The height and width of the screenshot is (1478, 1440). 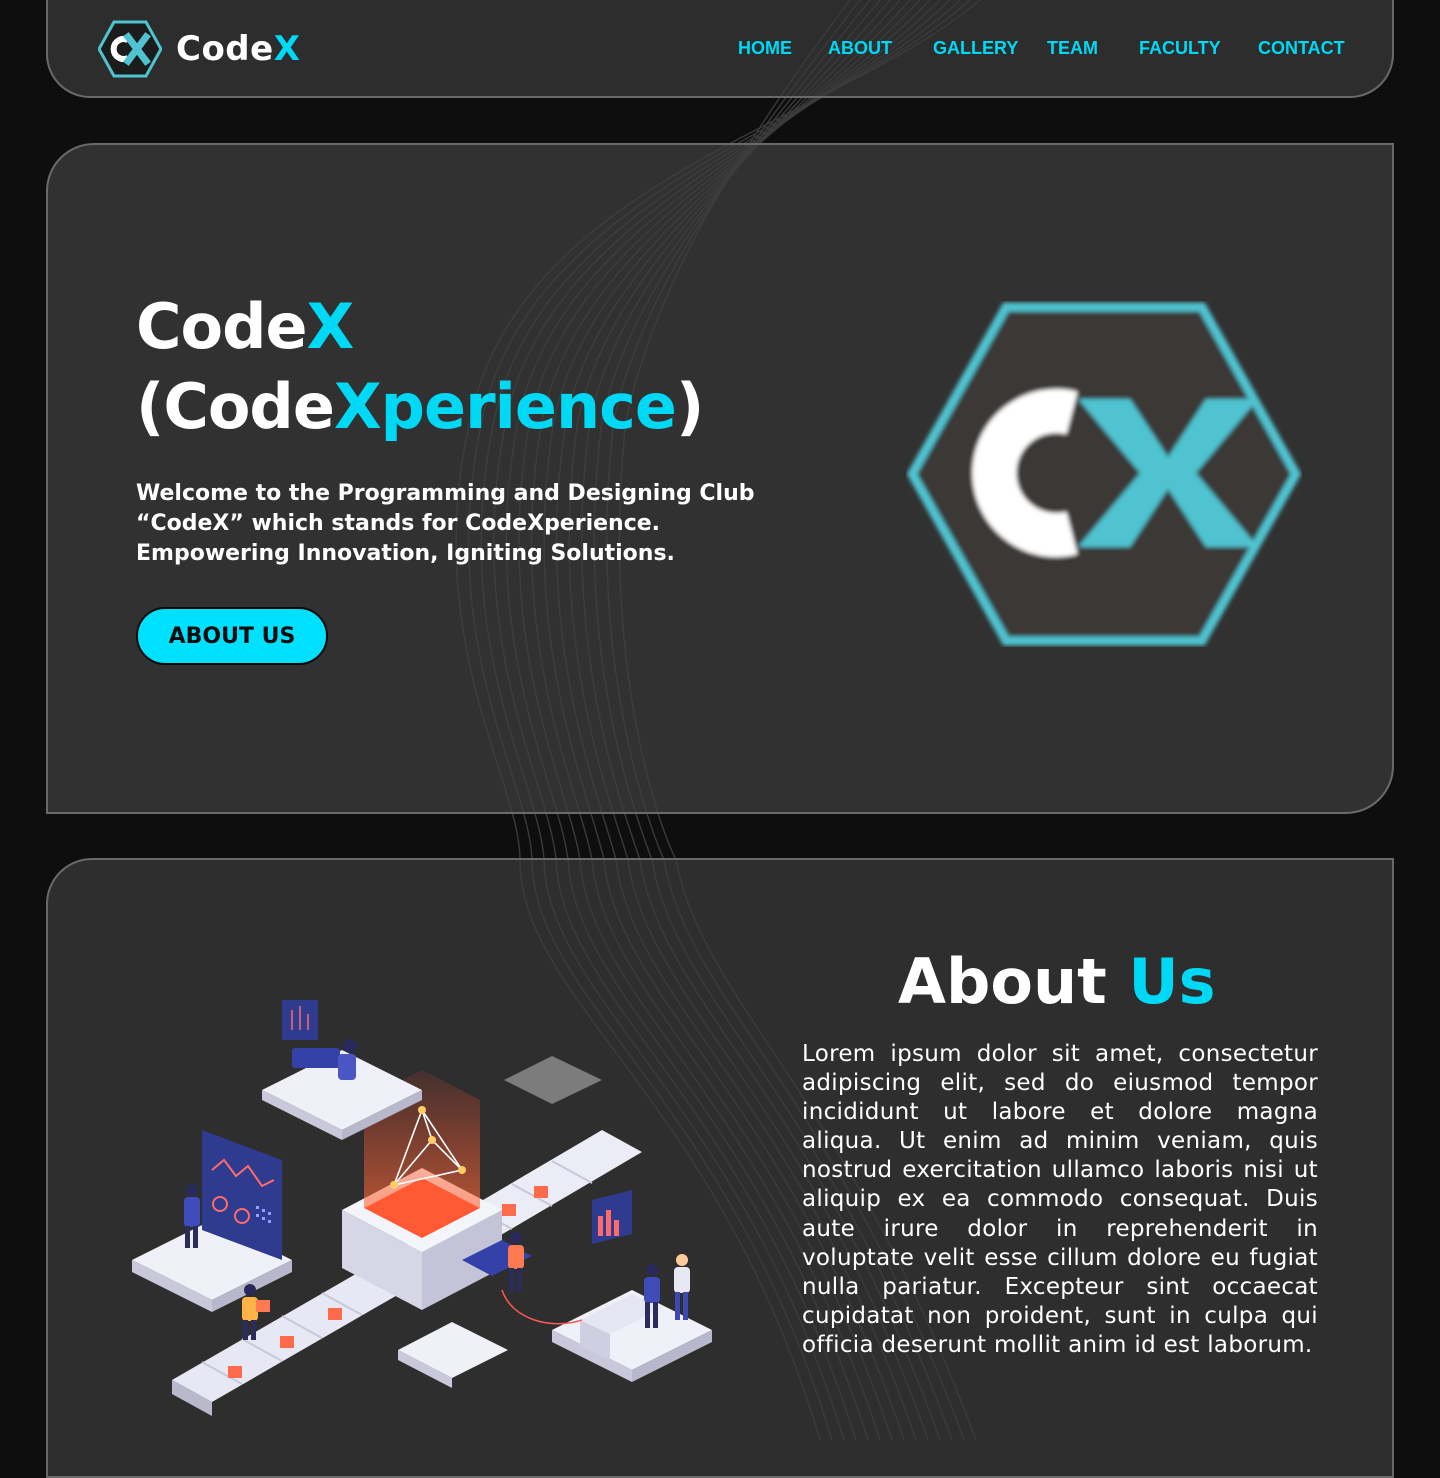 I want to click on hero-title-x: X, so click(x=330, y=326).